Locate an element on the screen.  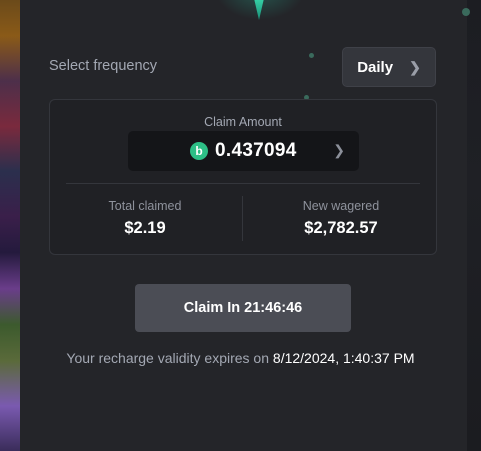
coin-glyph: b is located at coordinates (199, 151).